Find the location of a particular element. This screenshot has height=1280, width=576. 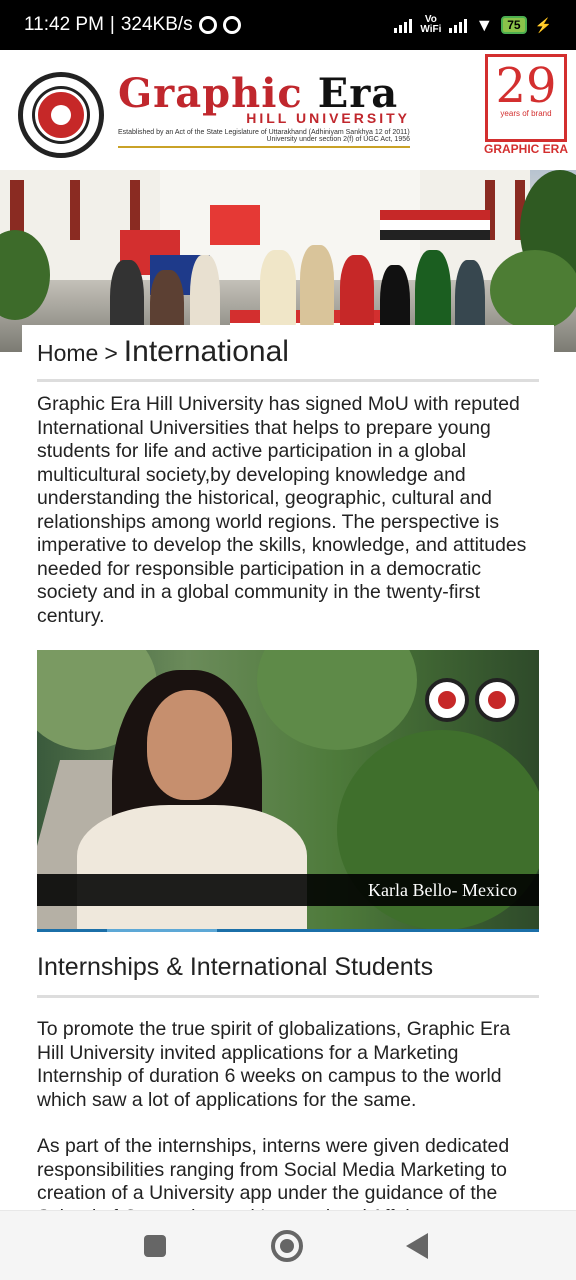

battery-icon: 75 is located at coordinates (514, 25).